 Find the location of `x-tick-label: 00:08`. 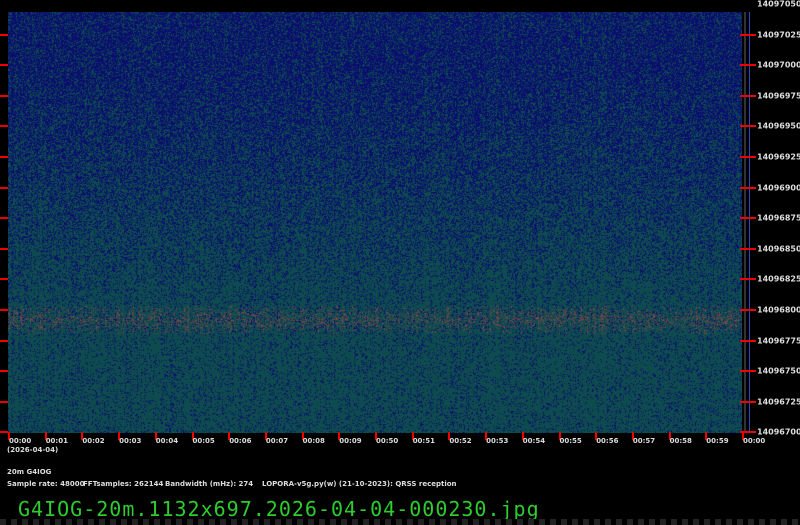

x-tick-label: 00:08 is located at coordinates (313, 441).